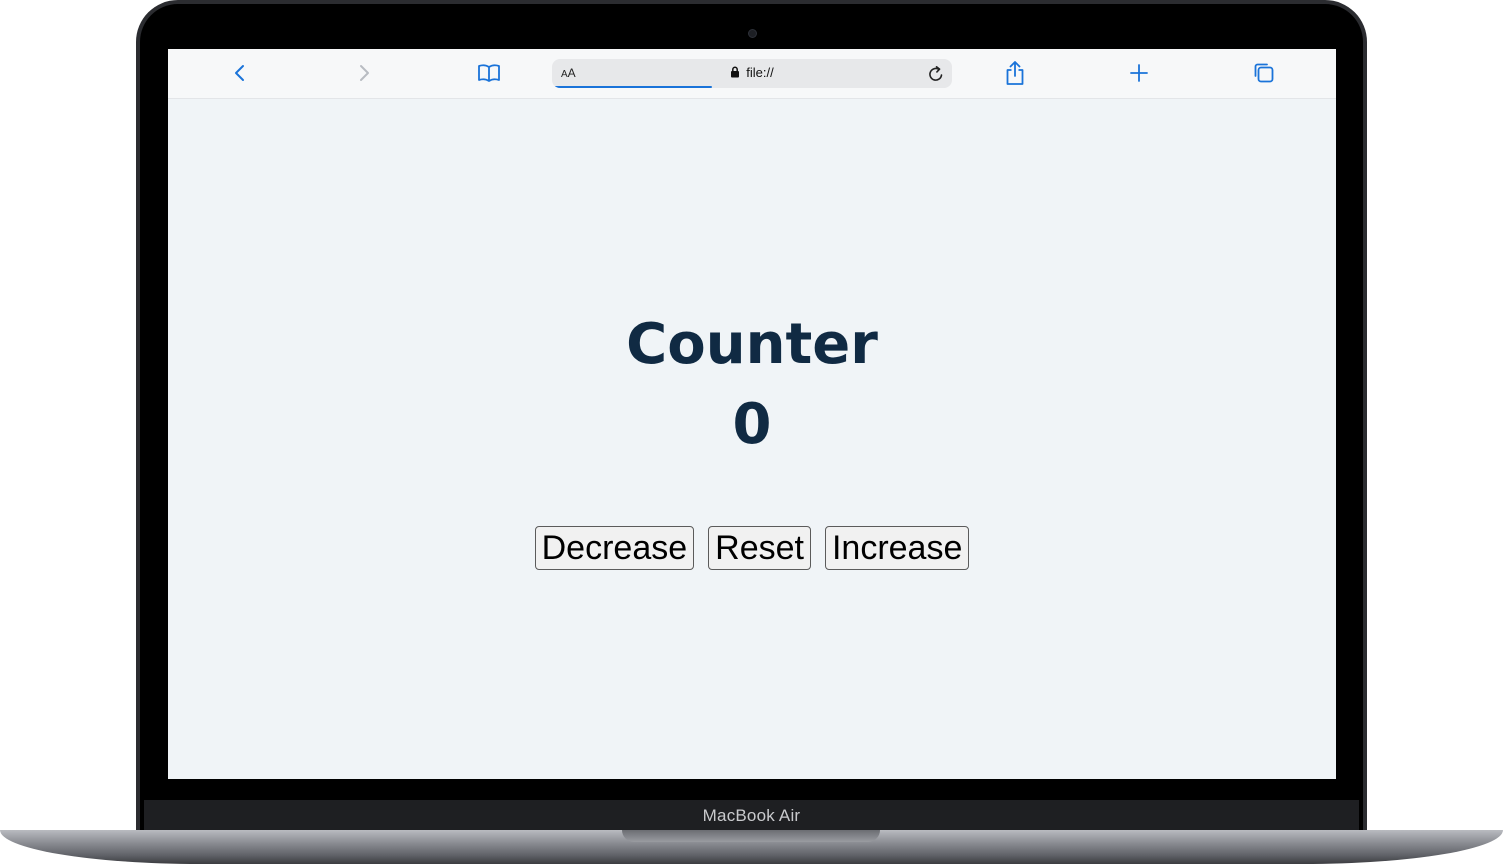  I want to click on tabs-icon, so click(1264, 73).